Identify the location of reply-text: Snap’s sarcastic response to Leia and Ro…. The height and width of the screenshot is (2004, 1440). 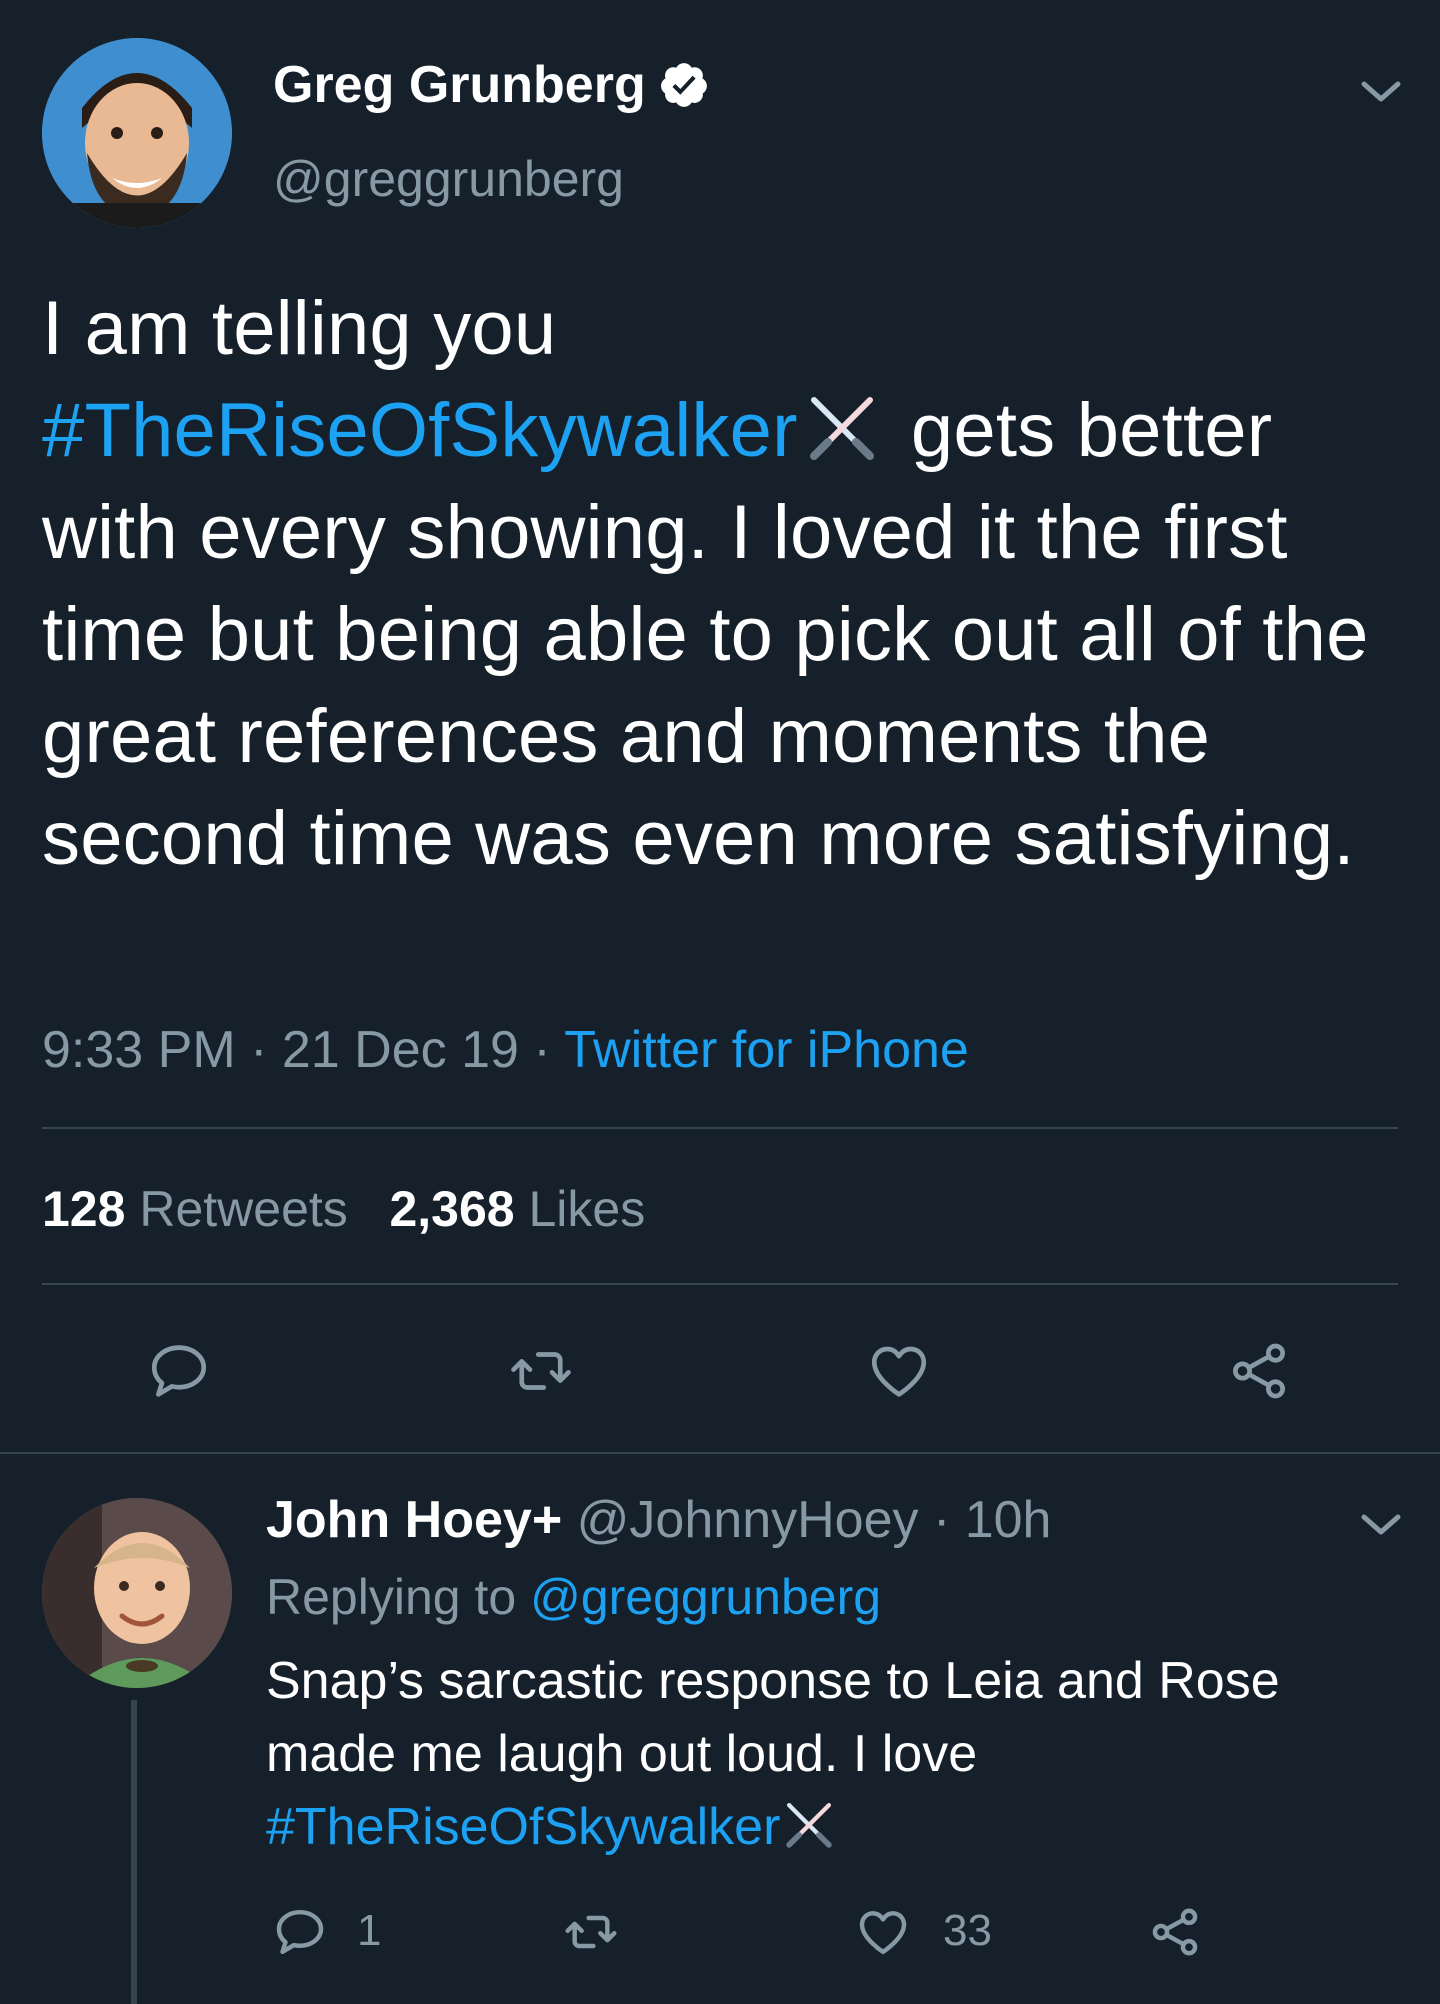
(836, 1754).